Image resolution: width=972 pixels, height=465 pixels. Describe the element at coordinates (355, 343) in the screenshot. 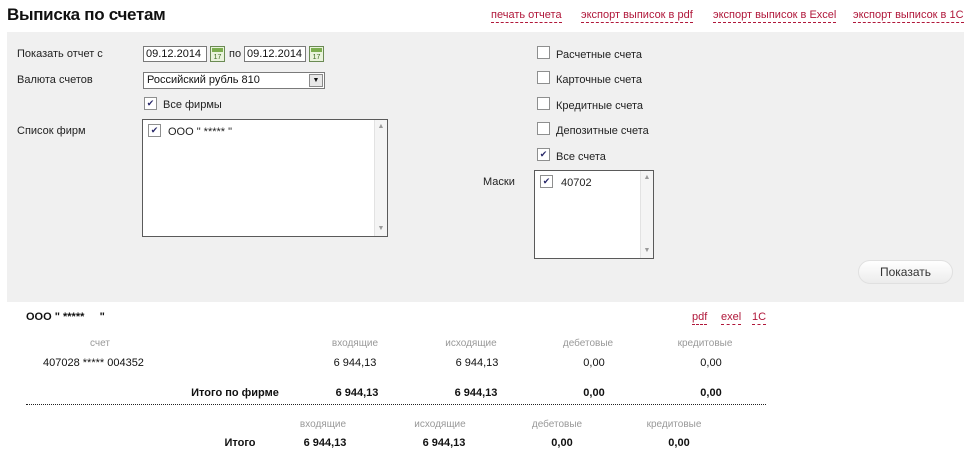

I see `column-header-incoming: входящие` at that location.